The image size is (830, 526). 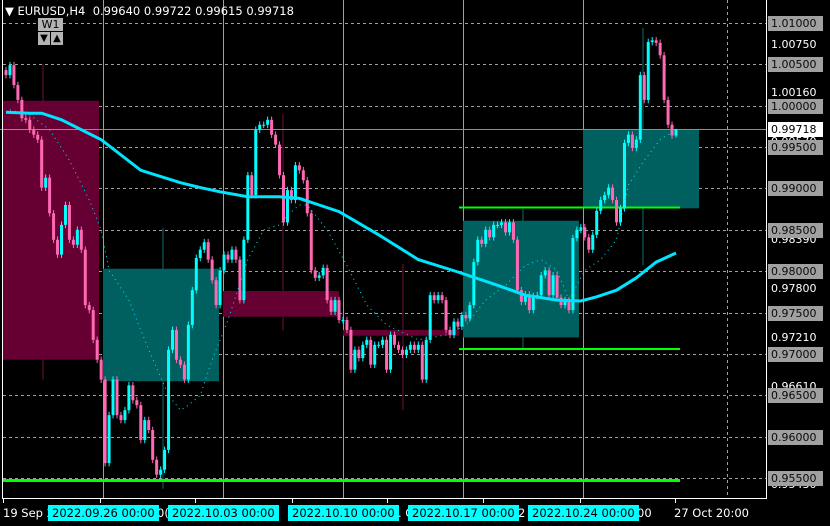 I want to click on price-label: 1.00750, so click(x=794, y=44).